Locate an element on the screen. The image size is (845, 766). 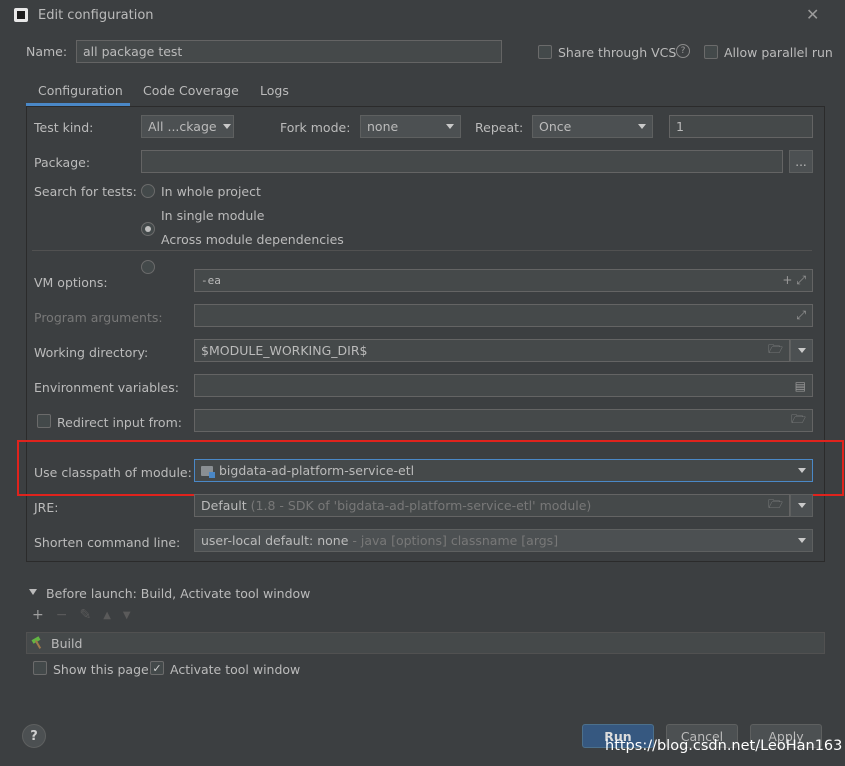
repeat-count-value: 1 is located at coordinates (680, 126).